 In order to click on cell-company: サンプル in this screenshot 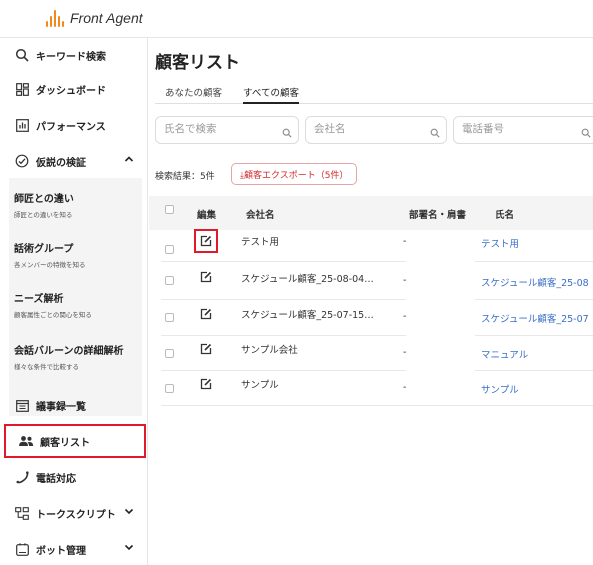, I will do `click(260, 385)`.